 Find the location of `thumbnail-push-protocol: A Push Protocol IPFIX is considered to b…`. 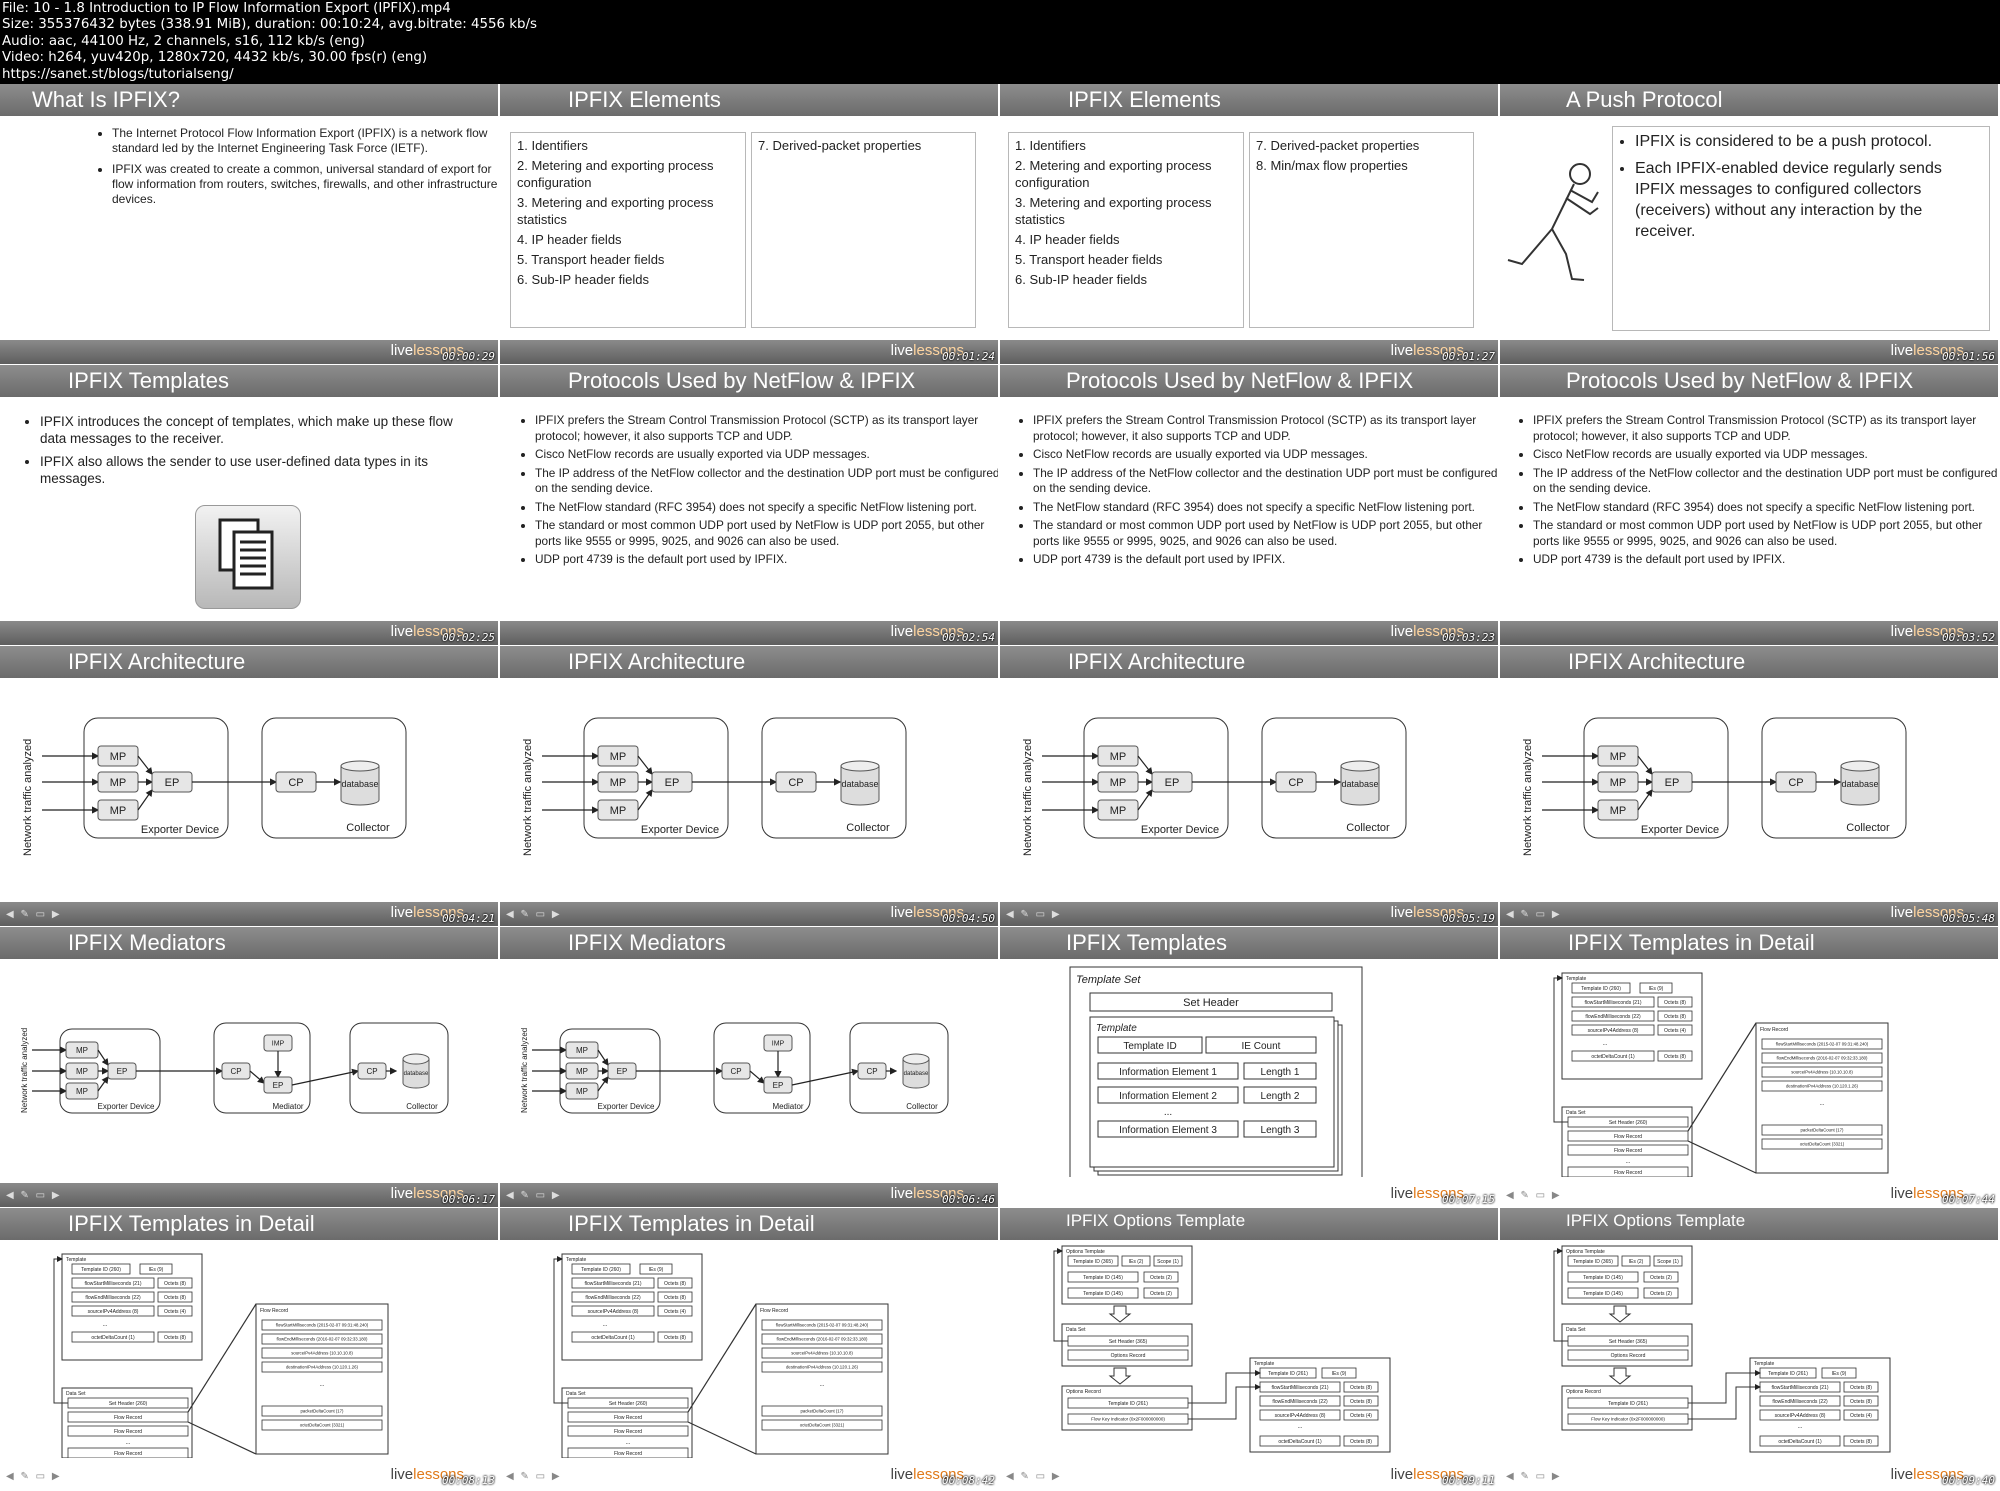

thumbnail-push-protocol: A Push Protocol IPFIX is considered to b… is located at coordinates (1749, 224).